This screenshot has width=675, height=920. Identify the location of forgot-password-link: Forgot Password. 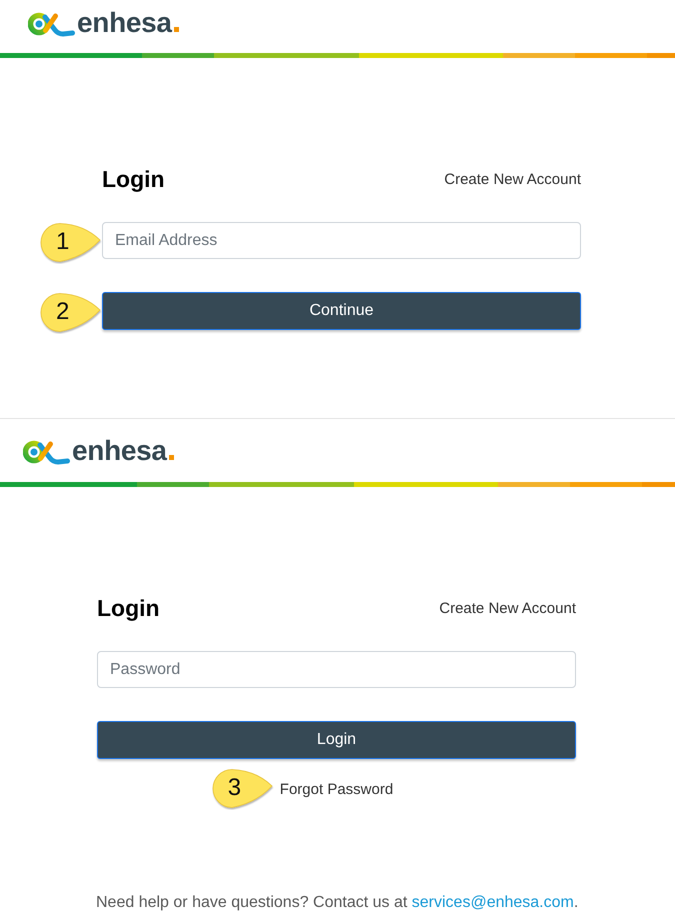
(337, 789).